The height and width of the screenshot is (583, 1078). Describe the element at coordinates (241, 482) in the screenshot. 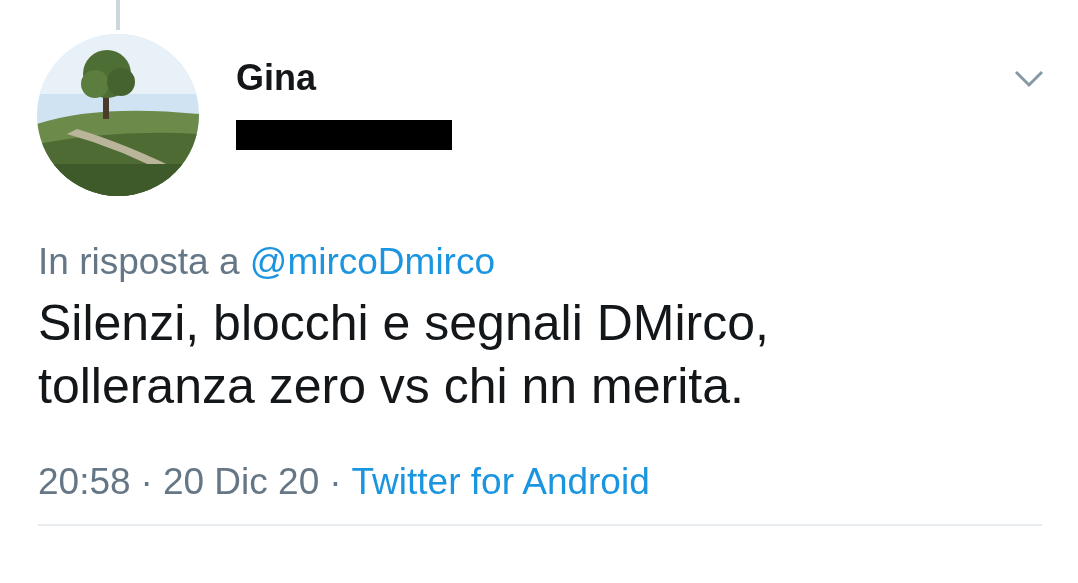

I see `tweet-date: 20 Dic 20` at that location.